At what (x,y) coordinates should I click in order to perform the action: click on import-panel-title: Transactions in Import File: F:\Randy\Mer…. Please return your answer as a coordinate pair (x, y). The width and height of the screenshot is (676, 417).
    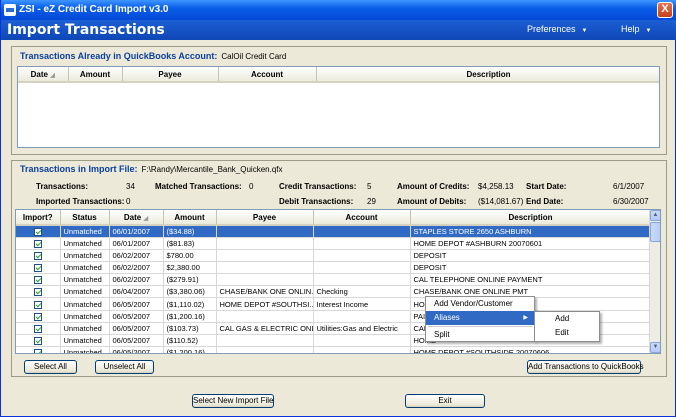
    Looking at the image, I should click on (151, 169).